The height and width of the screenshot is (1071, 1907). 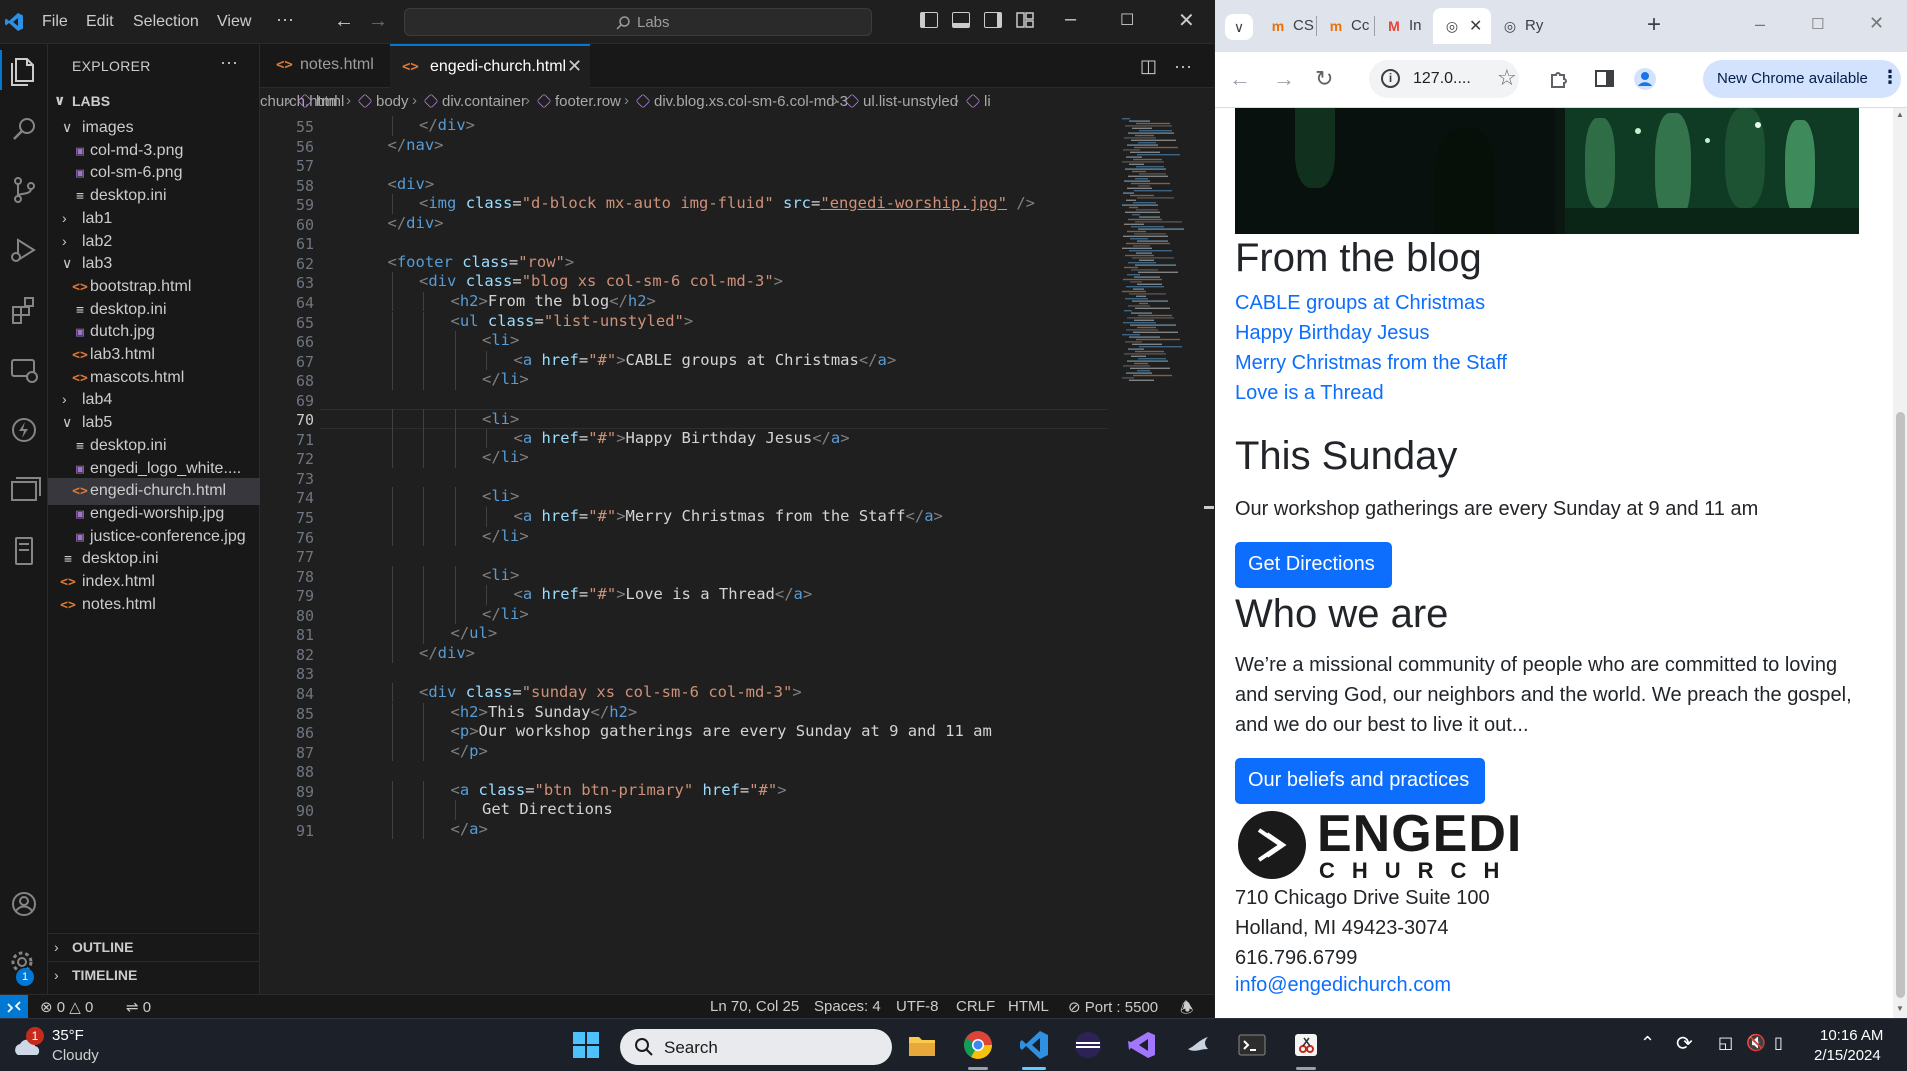 I want to click on sync-icon: ⟳, so click(x=1684, y=1043).